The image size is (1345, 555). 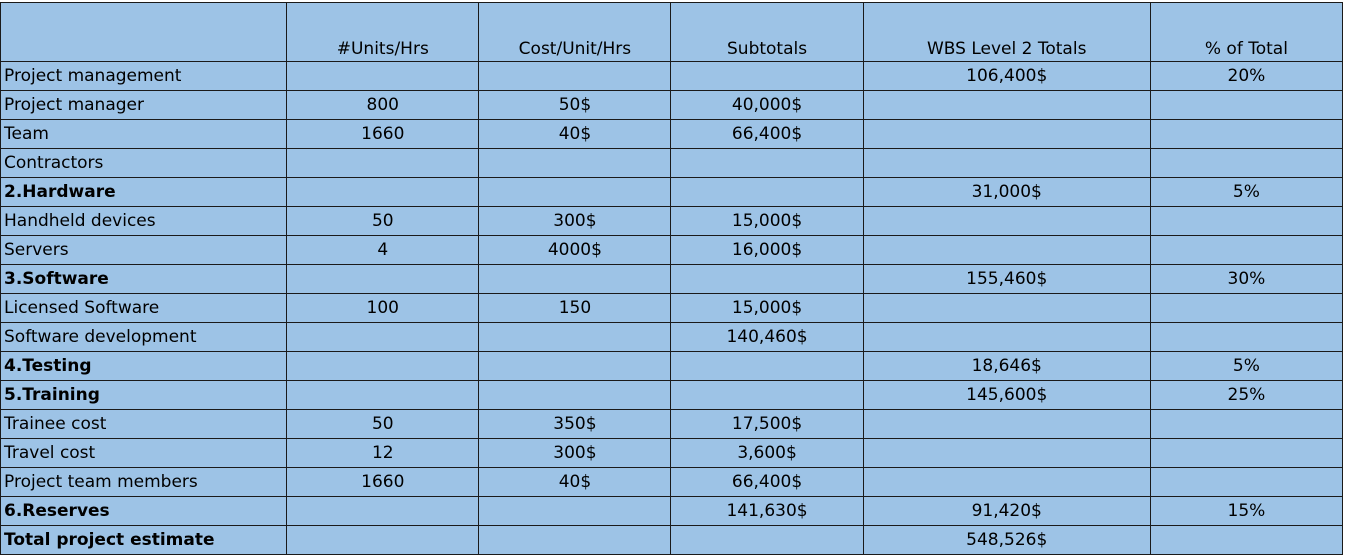 I want to click on cell-subtotal: 40,000$, so click(x=767, y=105).